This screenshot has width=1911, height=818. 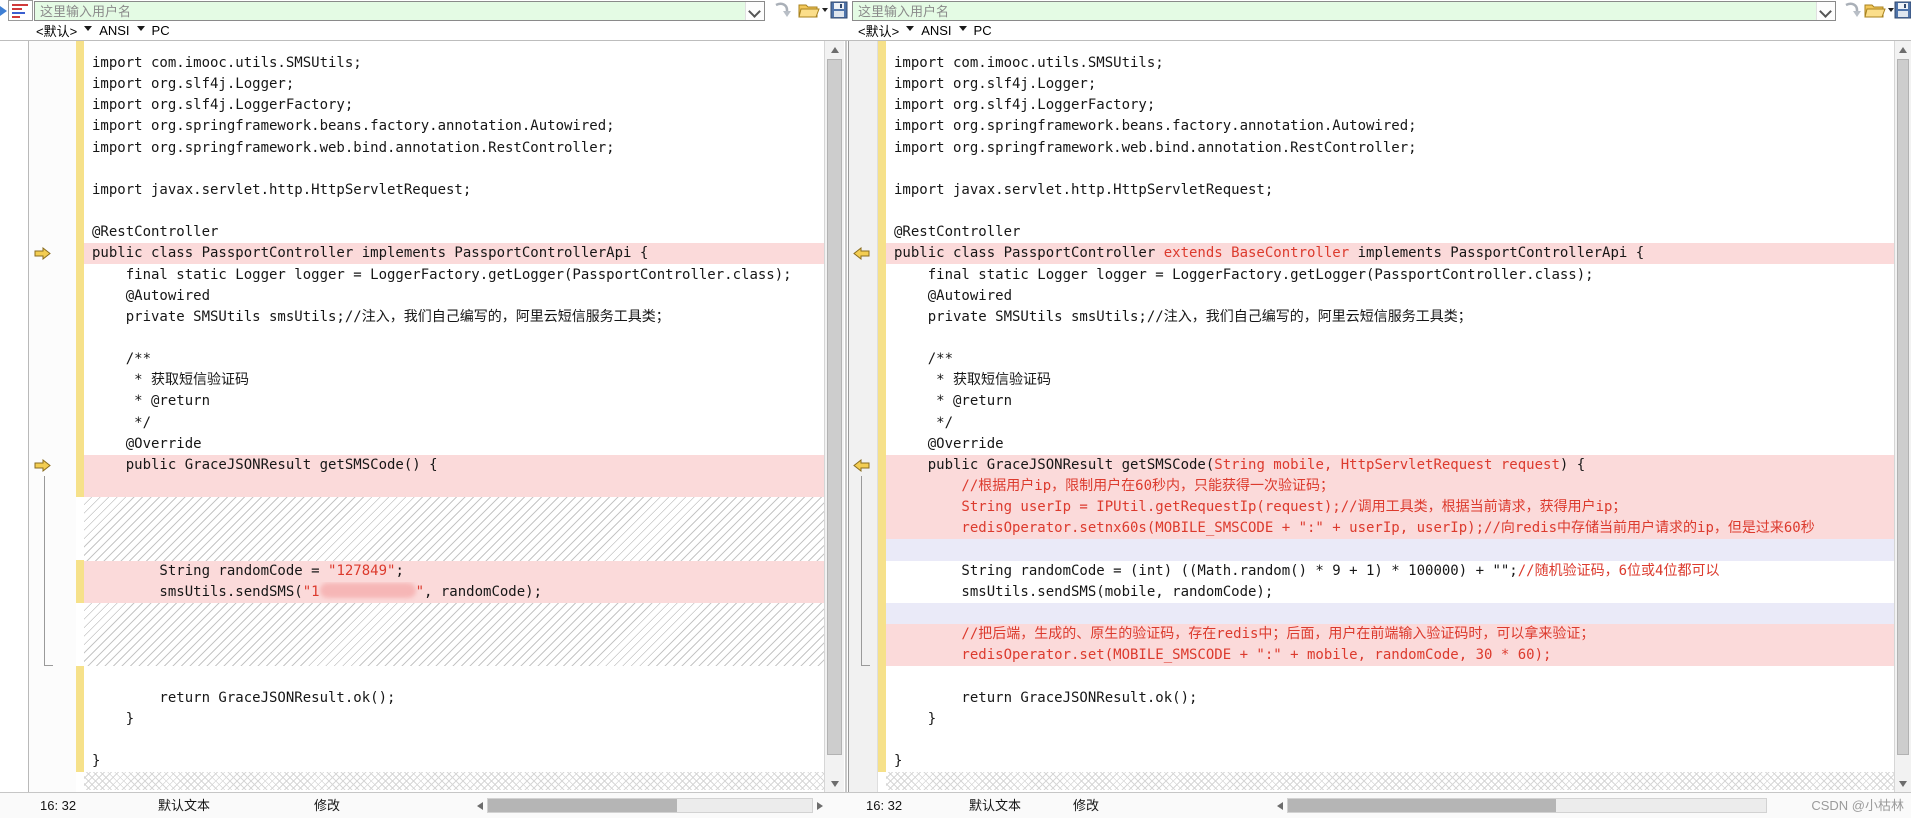 I want to click on right-combo-dropdown-button, so click(x=1825, y=11).